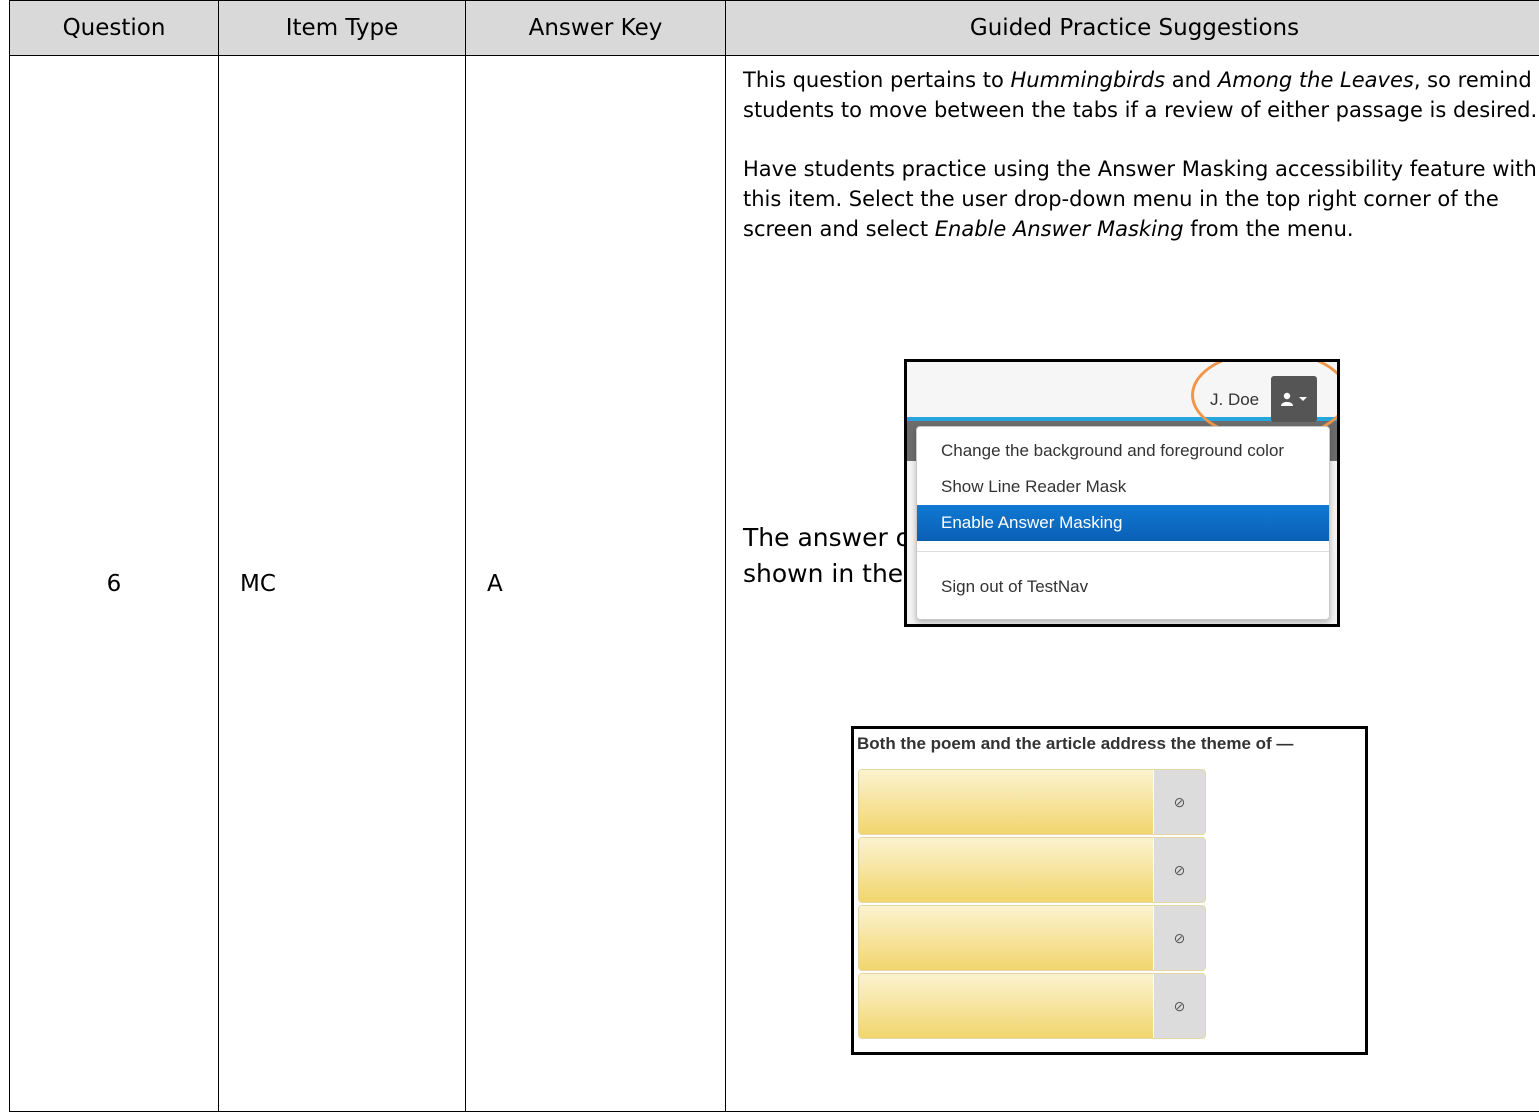  What do you see at coordinates (1191, 80) in the screenshot?
I see `text: and` at bounding box center [1191, 80].